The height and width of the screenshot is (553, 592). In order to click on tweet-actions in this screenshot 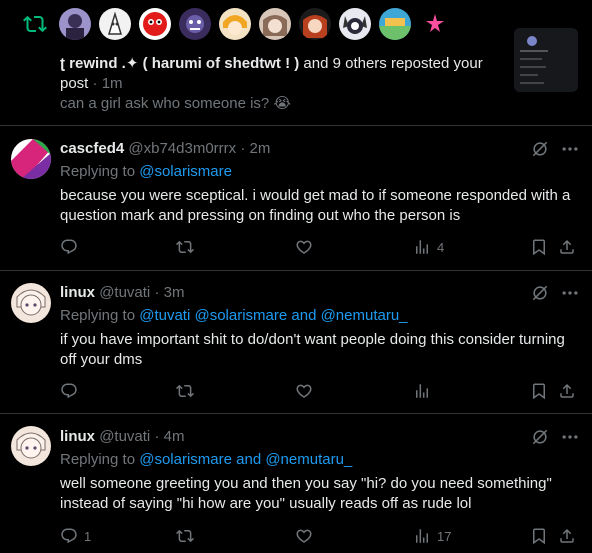, I will do `click(320, 391)`.